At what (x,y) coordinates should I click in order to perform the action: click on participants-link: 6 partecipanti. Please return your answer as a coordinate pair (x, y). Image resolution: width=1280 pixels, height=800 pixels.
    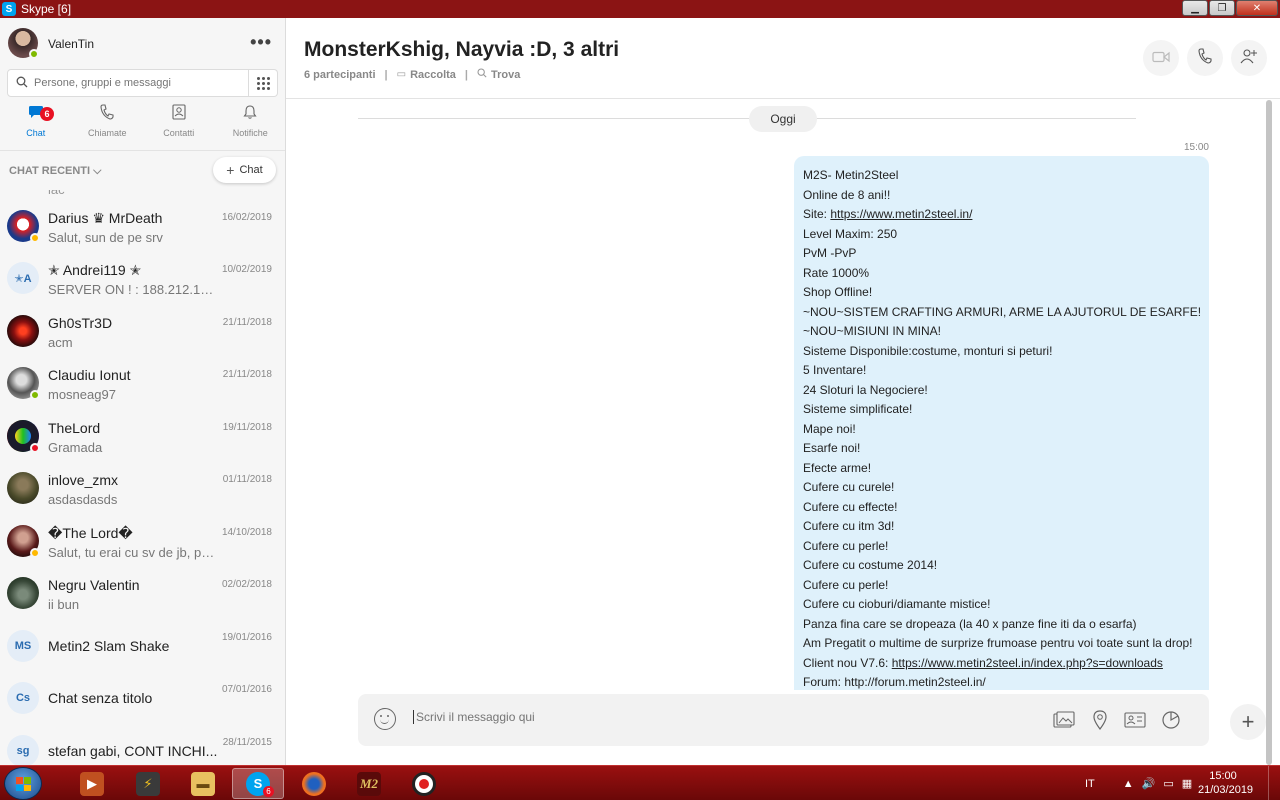
    Looking at the image, I should click on (340, 75).